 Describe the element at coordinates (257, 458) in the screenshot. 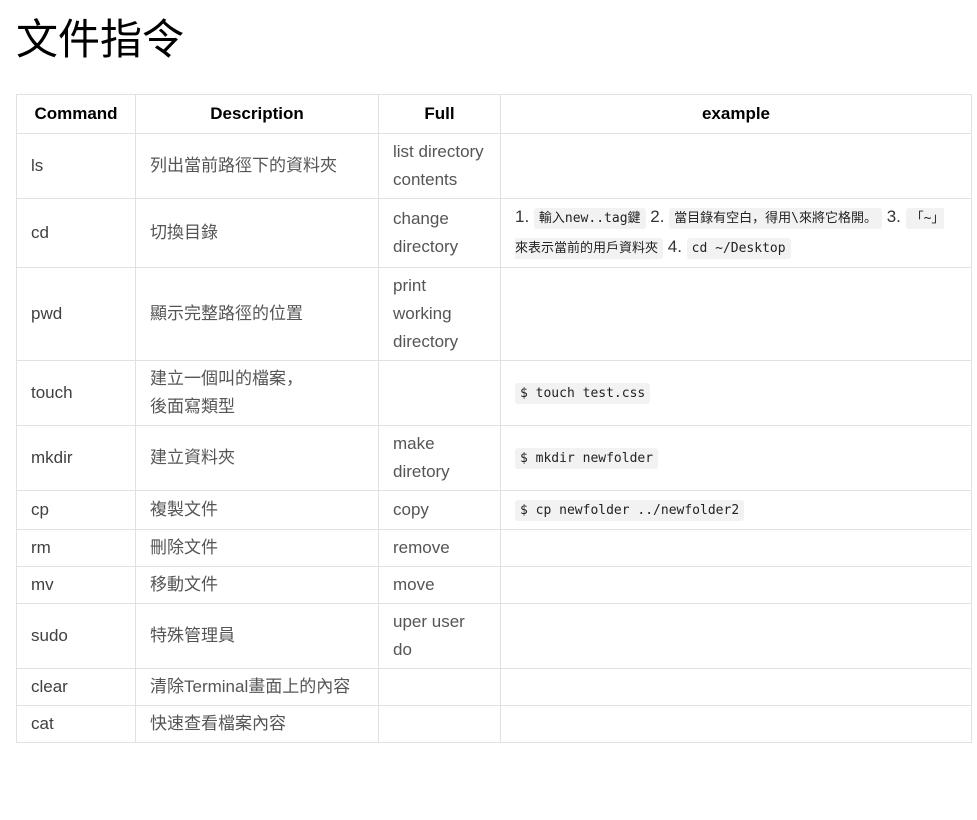

I see `description-cell: 建立資料夾` at that location.